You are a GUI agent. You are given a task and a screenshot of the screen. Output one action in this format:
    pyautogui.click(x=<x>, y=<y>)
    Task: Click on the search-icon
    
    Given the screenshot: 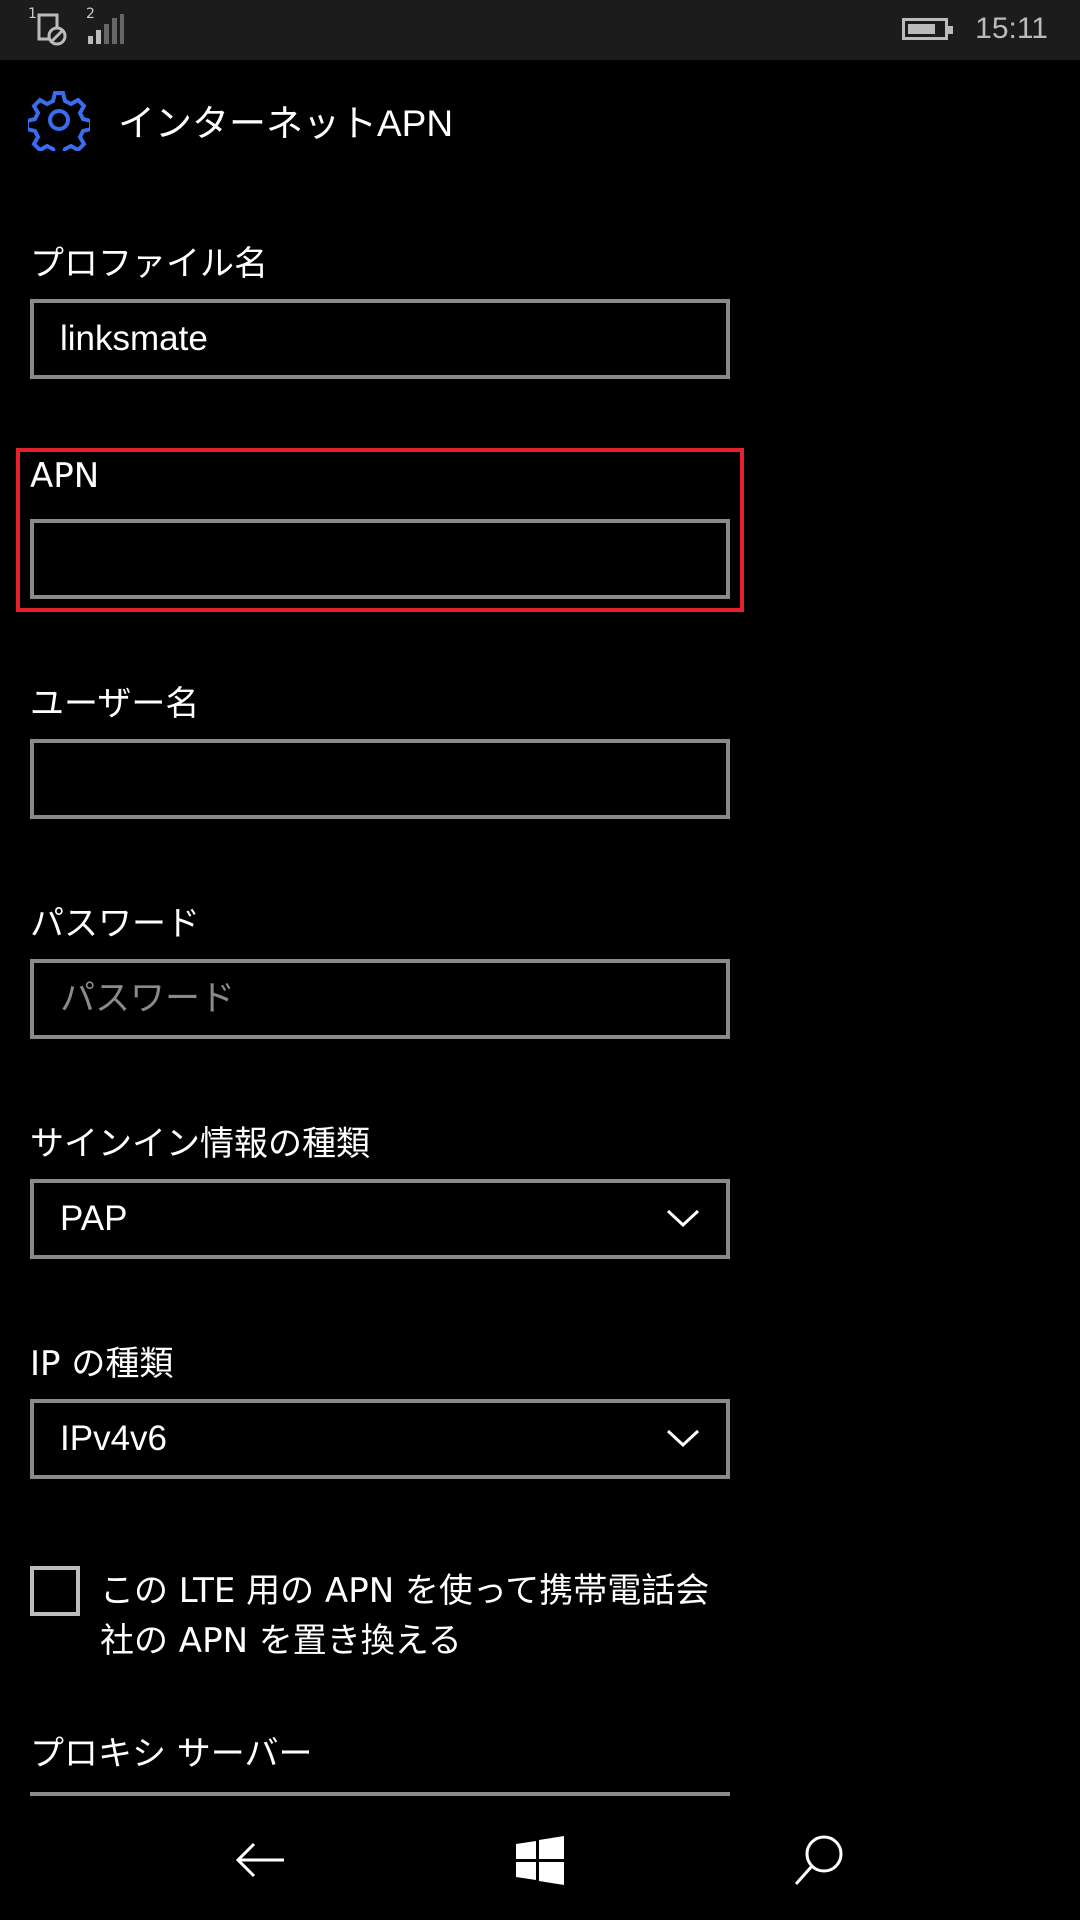 What is the action you would take?
    pyautogui.click(x=820, y=1860)
    